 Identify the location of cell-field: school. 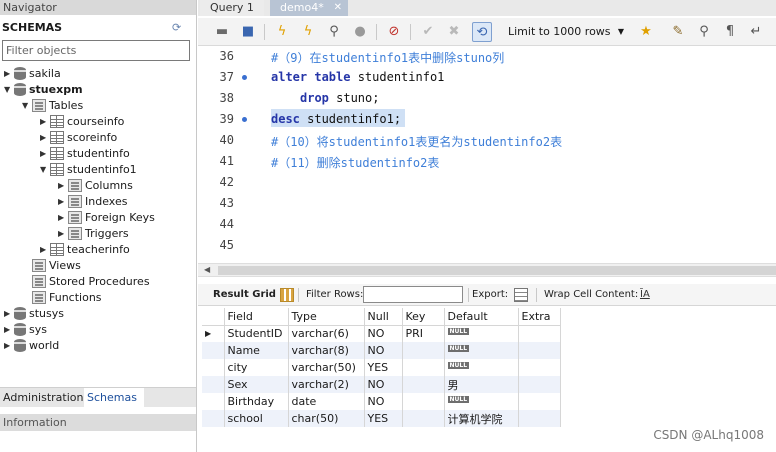
(256, 418).